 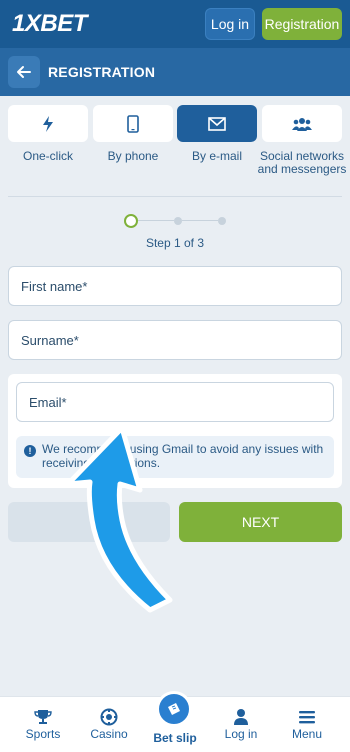 I want to click on page-header: REGISTRATION, so click(x=175, y=72).